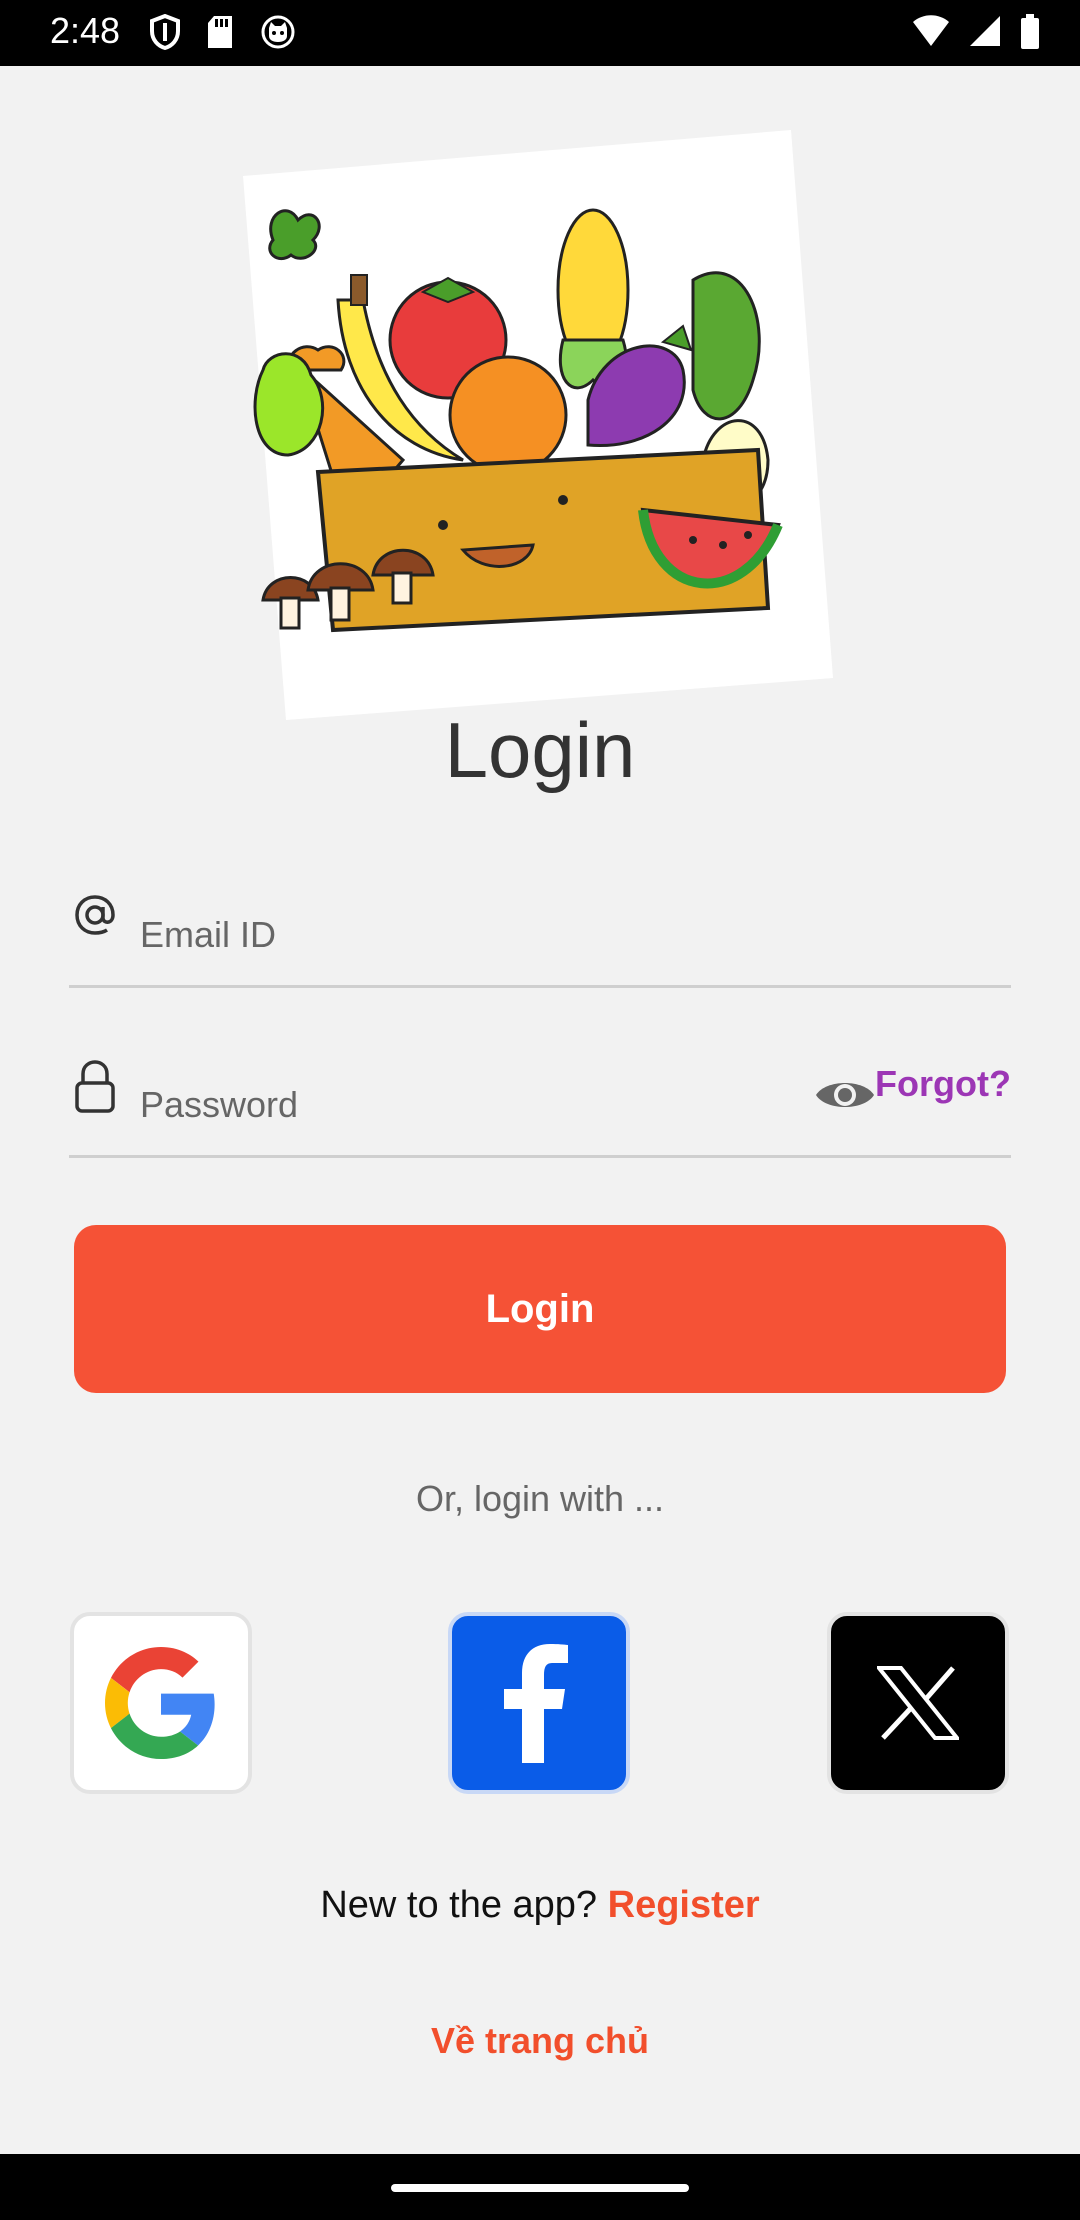 The height and width of the screenshot is (2220, 1080). What do you see at coordinates (540, 2041) in the screenshot?
I see `home-link: Về trang chủ` at bounding box center [540, 2041].